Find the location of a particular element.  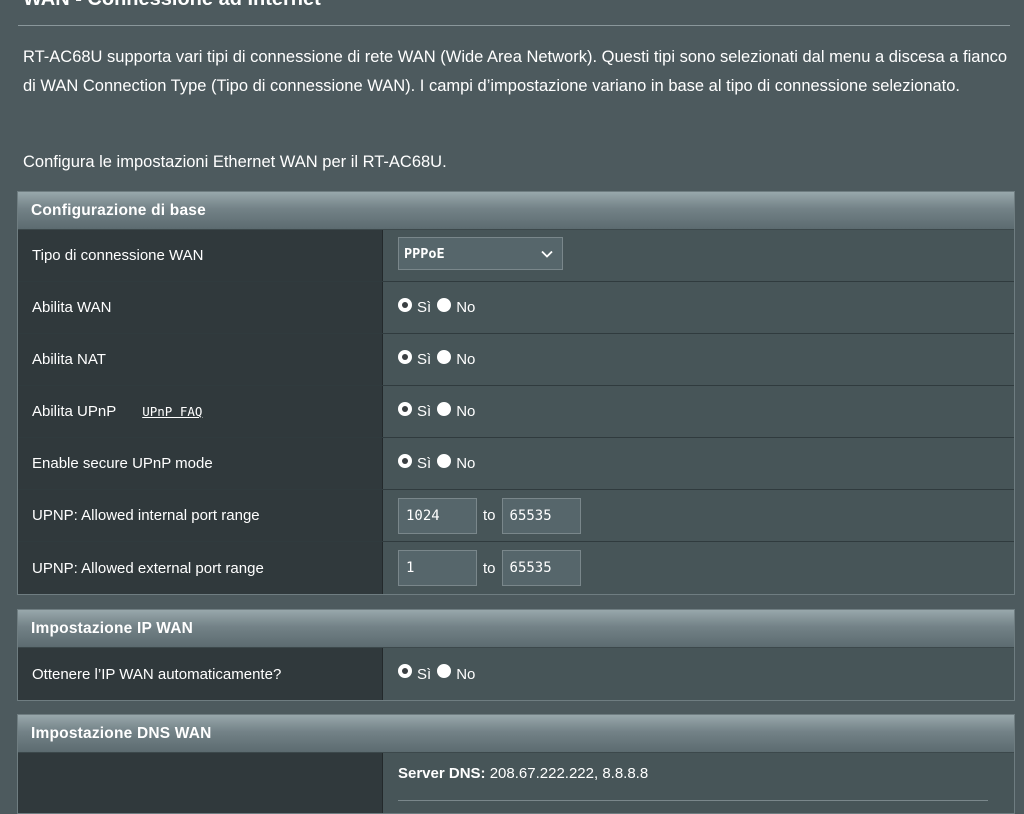

secure-upnp-no-radio: No is located at coordinates (456, 462).